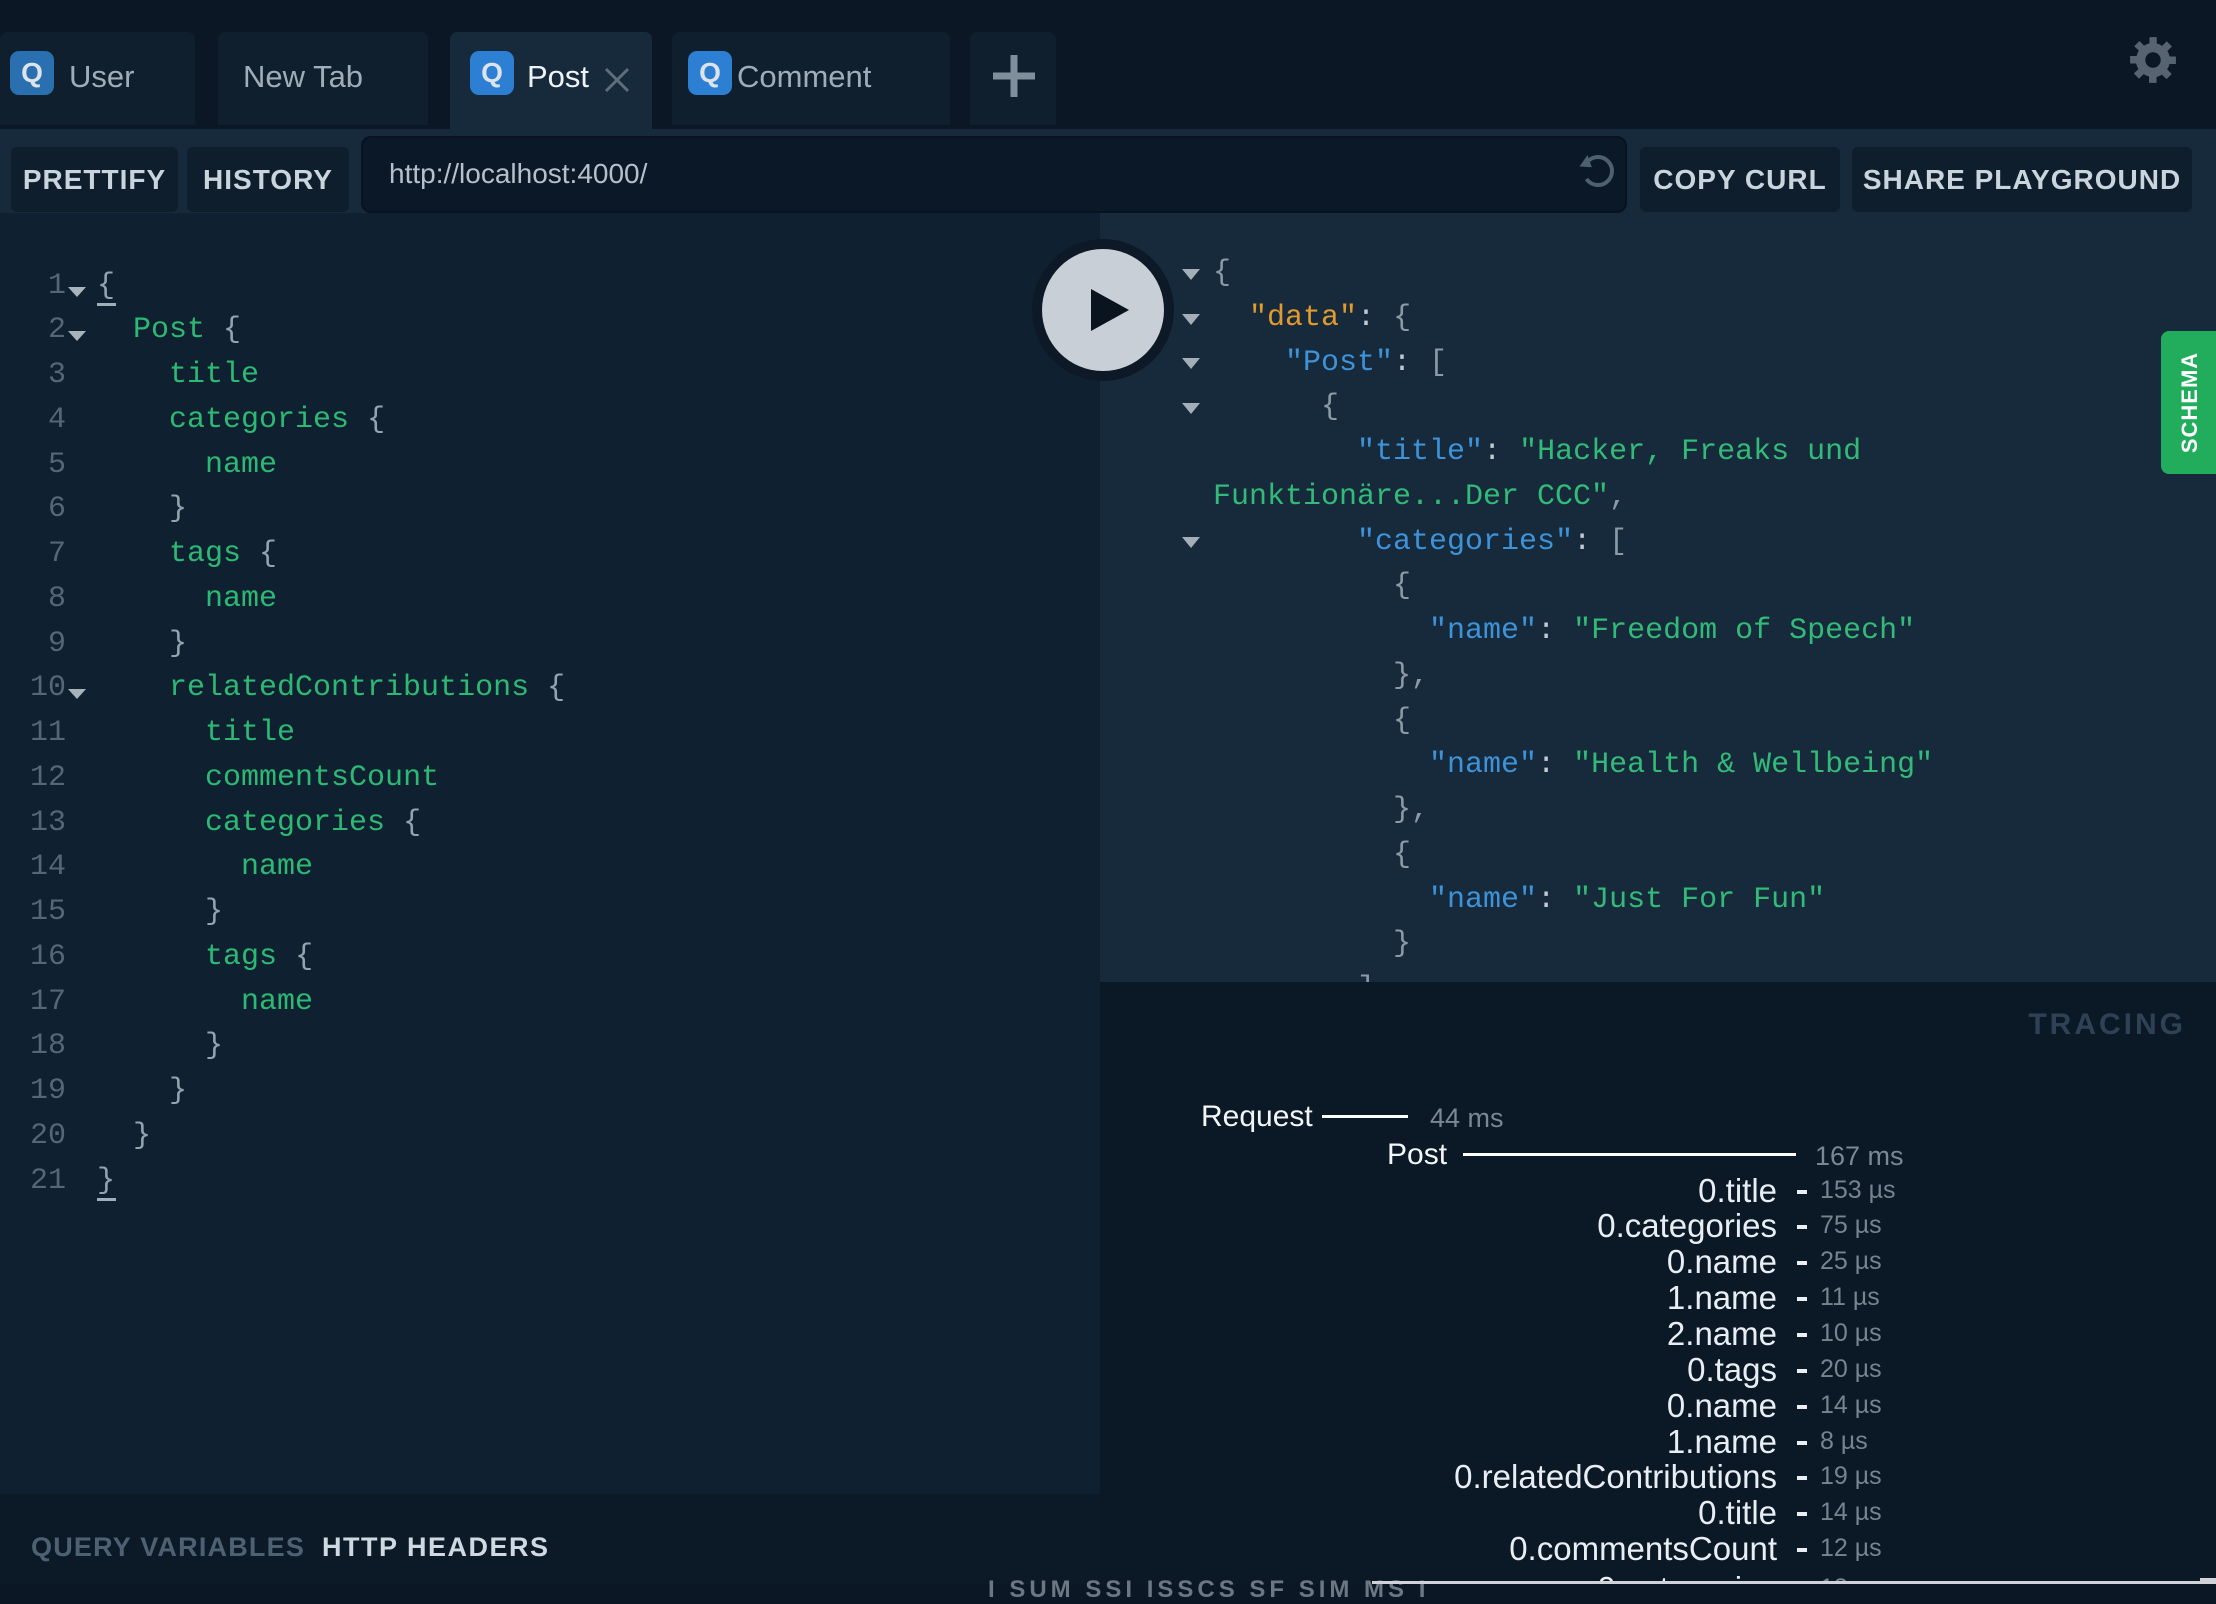 This screenshot has height=1604, width=2216. Describe the element at coordinates (2189, 402) in the screenshot. I see `svg-text: SCHEMA` at that location.